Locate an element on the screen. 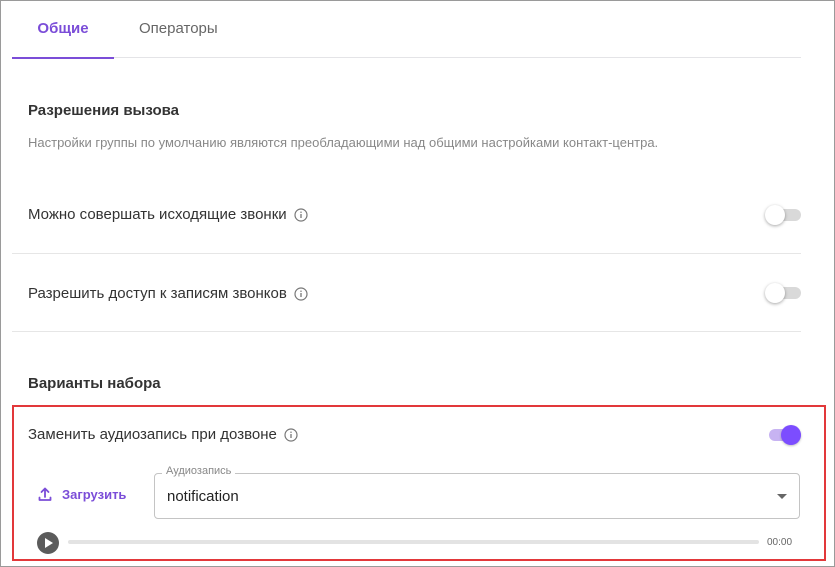 Image resolution: width=835 pixels, height=567 pixels. audio-select-value: notification is located at coordinates (203, 496).